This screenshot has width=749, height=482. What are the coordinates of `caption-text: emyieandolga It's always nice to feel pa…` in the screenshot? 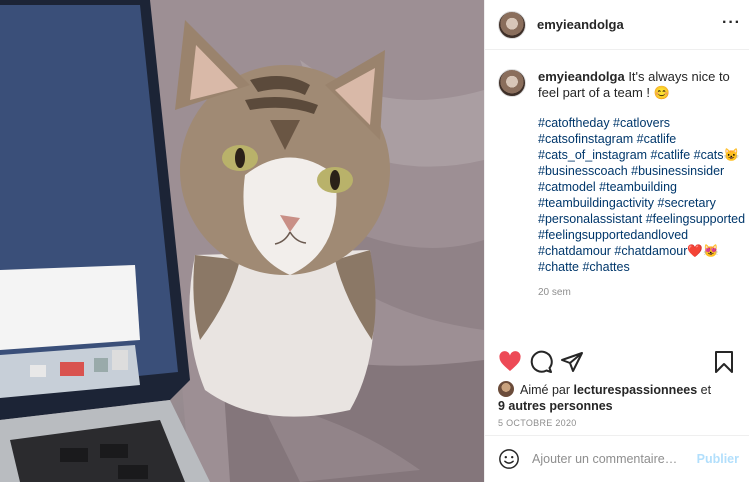 It's located at (640, 85).